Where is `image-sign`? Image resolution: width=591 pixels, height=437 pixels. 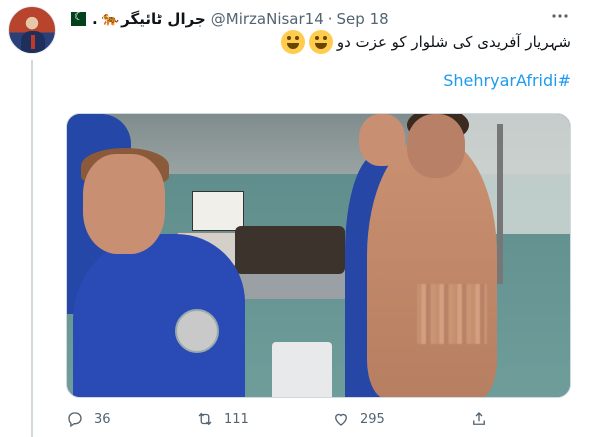 image-sign is located at coordinates (218, 211).